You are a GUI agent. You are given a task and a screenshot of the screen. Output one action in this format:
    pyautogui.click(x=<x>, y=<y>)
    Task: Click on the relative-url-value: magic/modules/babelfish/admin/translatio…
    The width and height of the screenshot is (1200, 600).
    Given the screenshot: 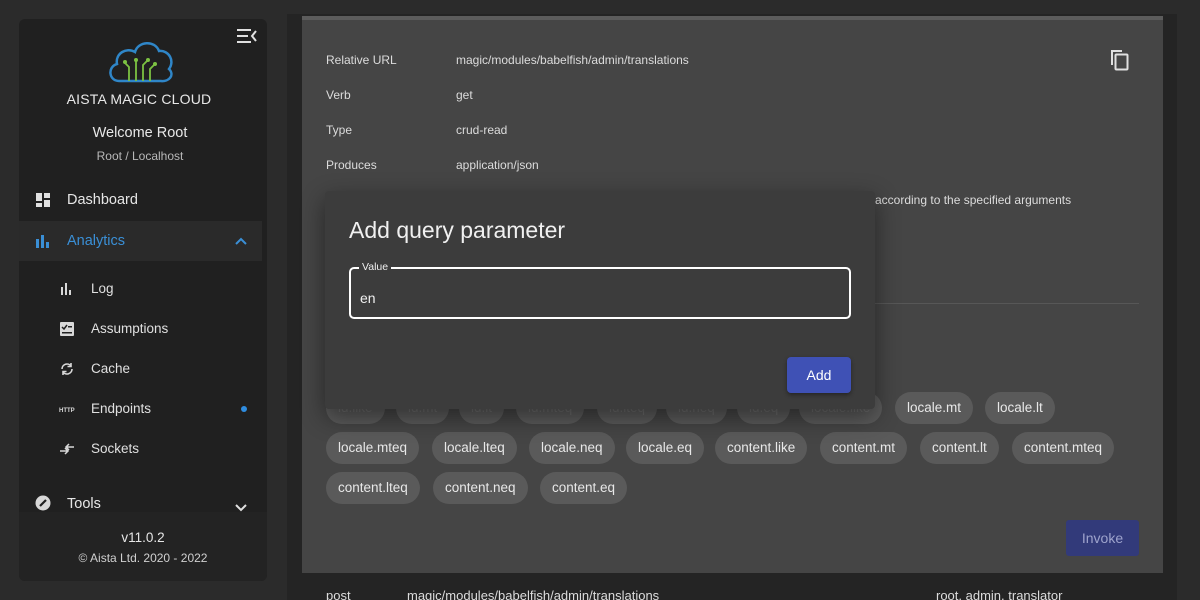 What is the action you would take?
    pyautogui.click(x=572, y=60)
    